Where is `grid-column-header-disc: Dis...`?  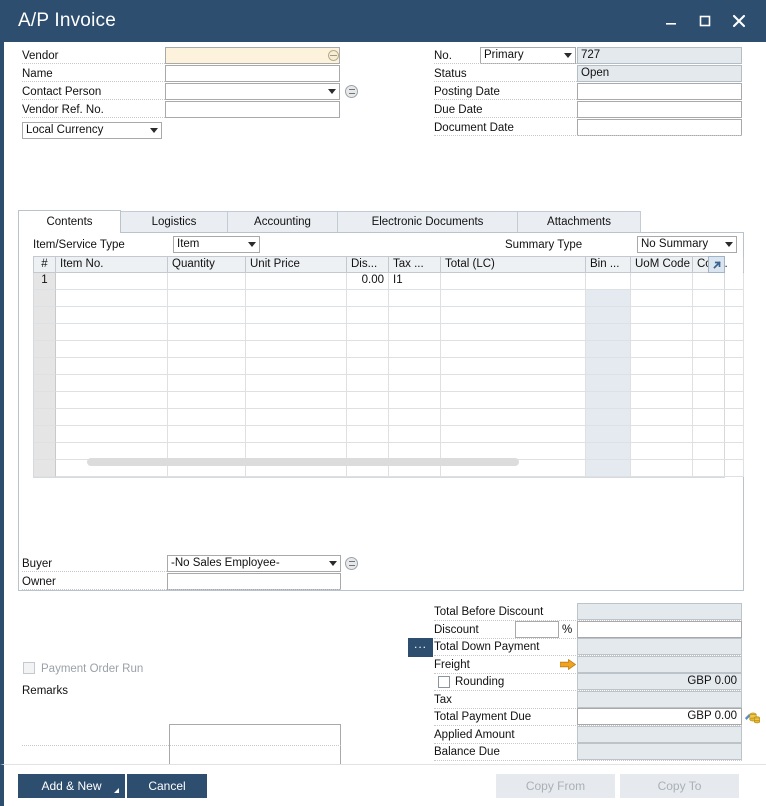
grid-column-header-disc: Dis... is located at coordinates (368, 264).